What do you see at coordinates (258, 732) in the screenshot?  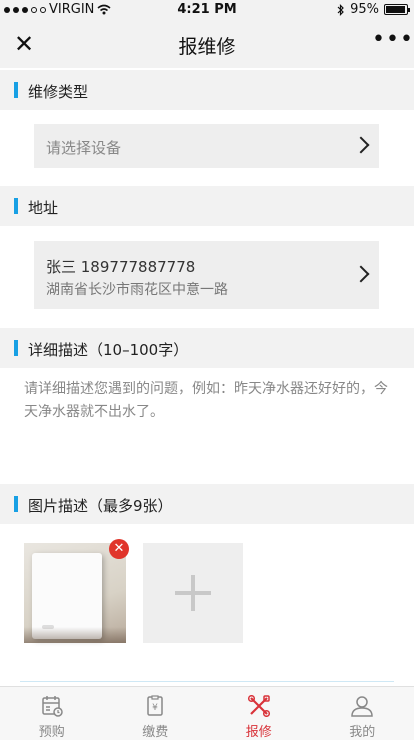 I see `tab-label: 报修` at bounding box center [258, 732].